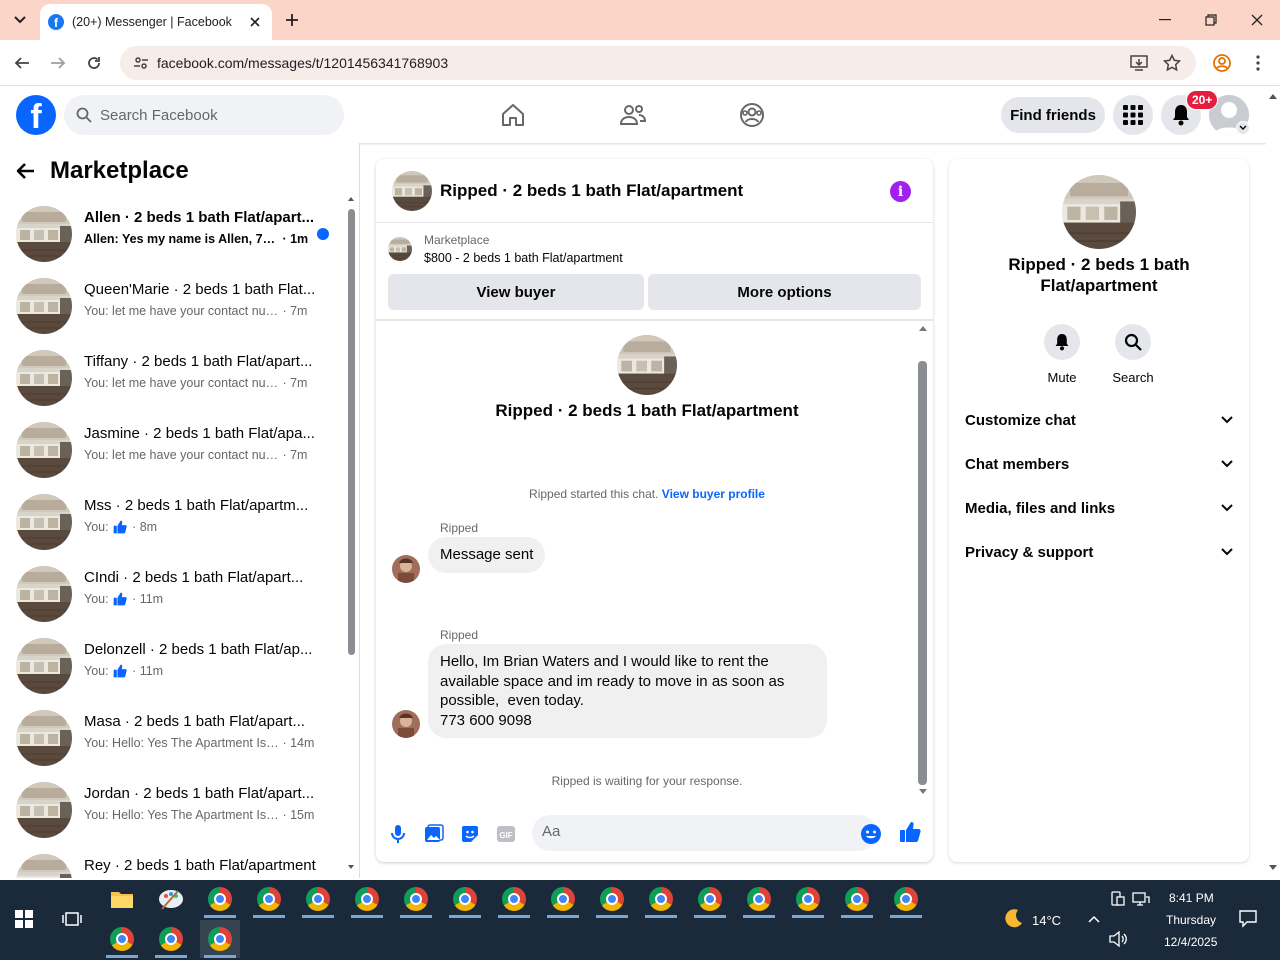 The image size is (1280, 960). I want to click on groups-icon, so click(752, 115).